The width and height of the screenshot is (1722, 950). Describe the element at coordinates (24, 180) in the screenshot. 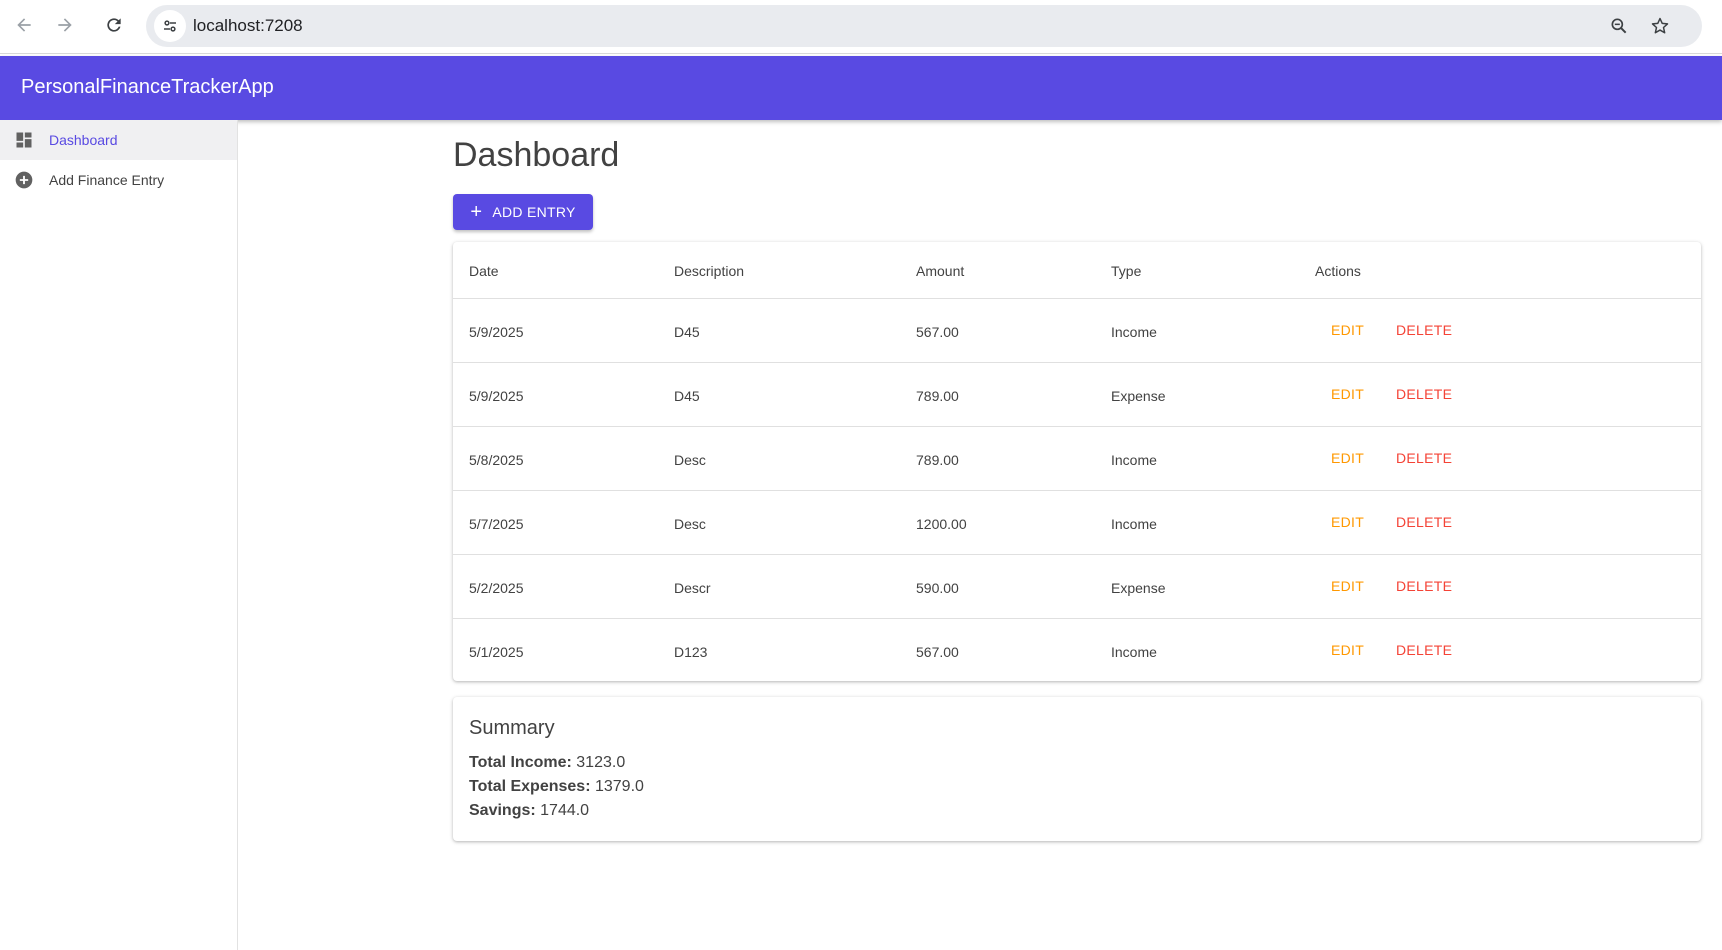

I see `add-circle-icon` at that location.